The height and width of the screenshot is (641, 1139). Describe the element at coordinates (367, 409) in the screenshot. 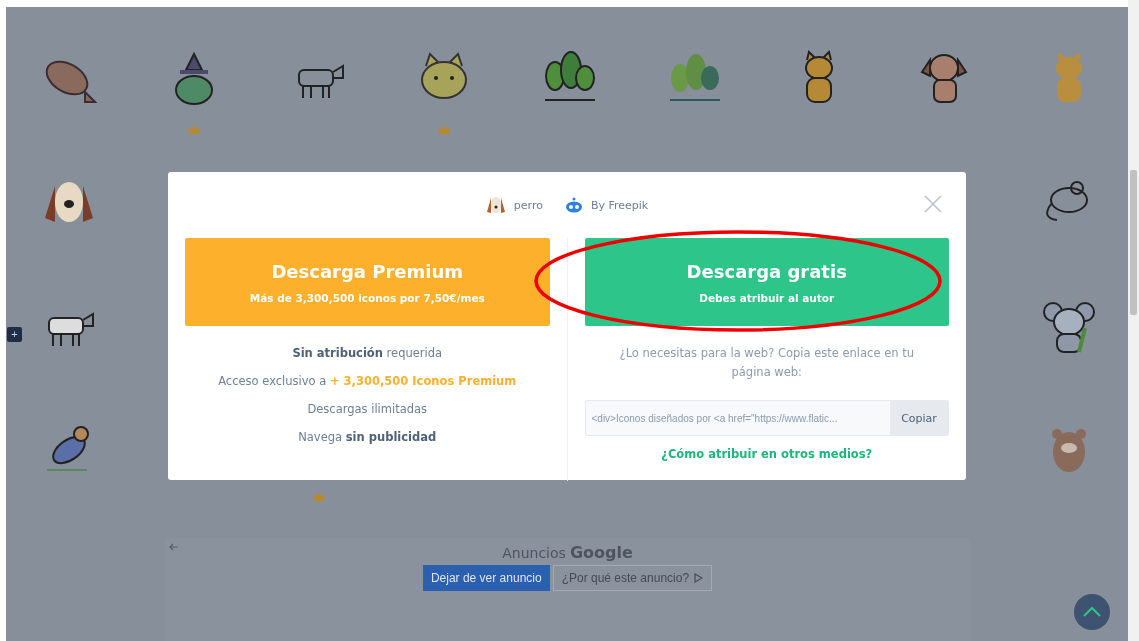

I see `feature-text: Descargas ilimitadas` at that location.